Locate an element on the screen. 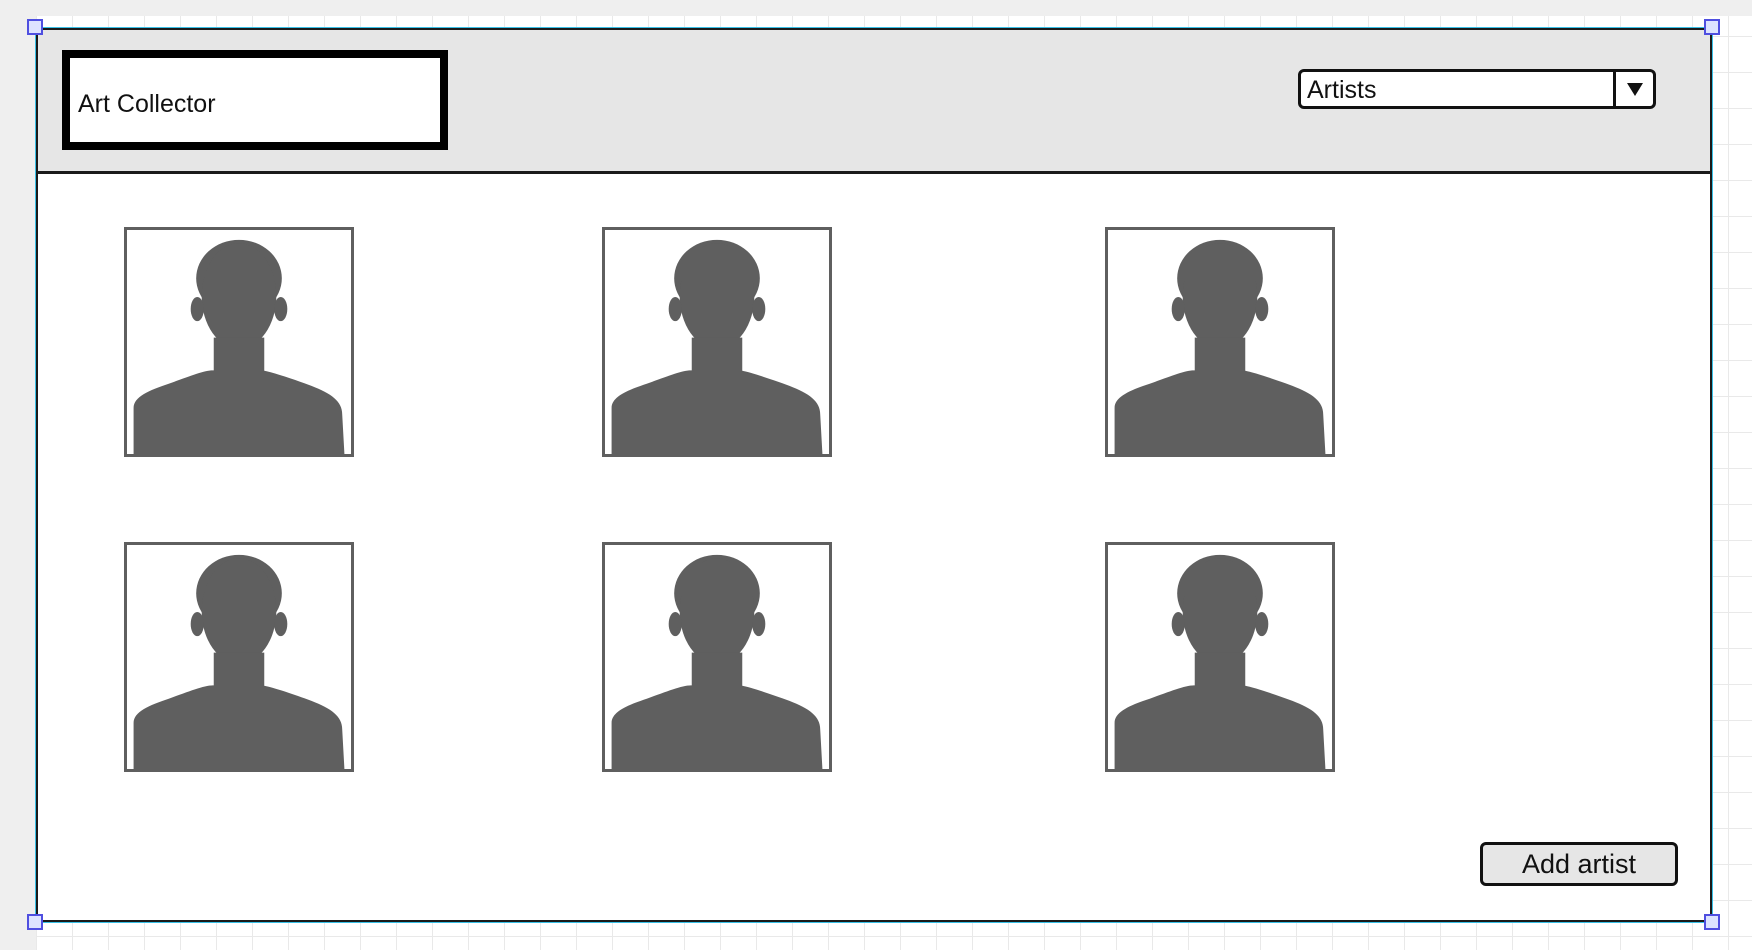  app-logo: Art Collector is located at coordinates (255, 100).